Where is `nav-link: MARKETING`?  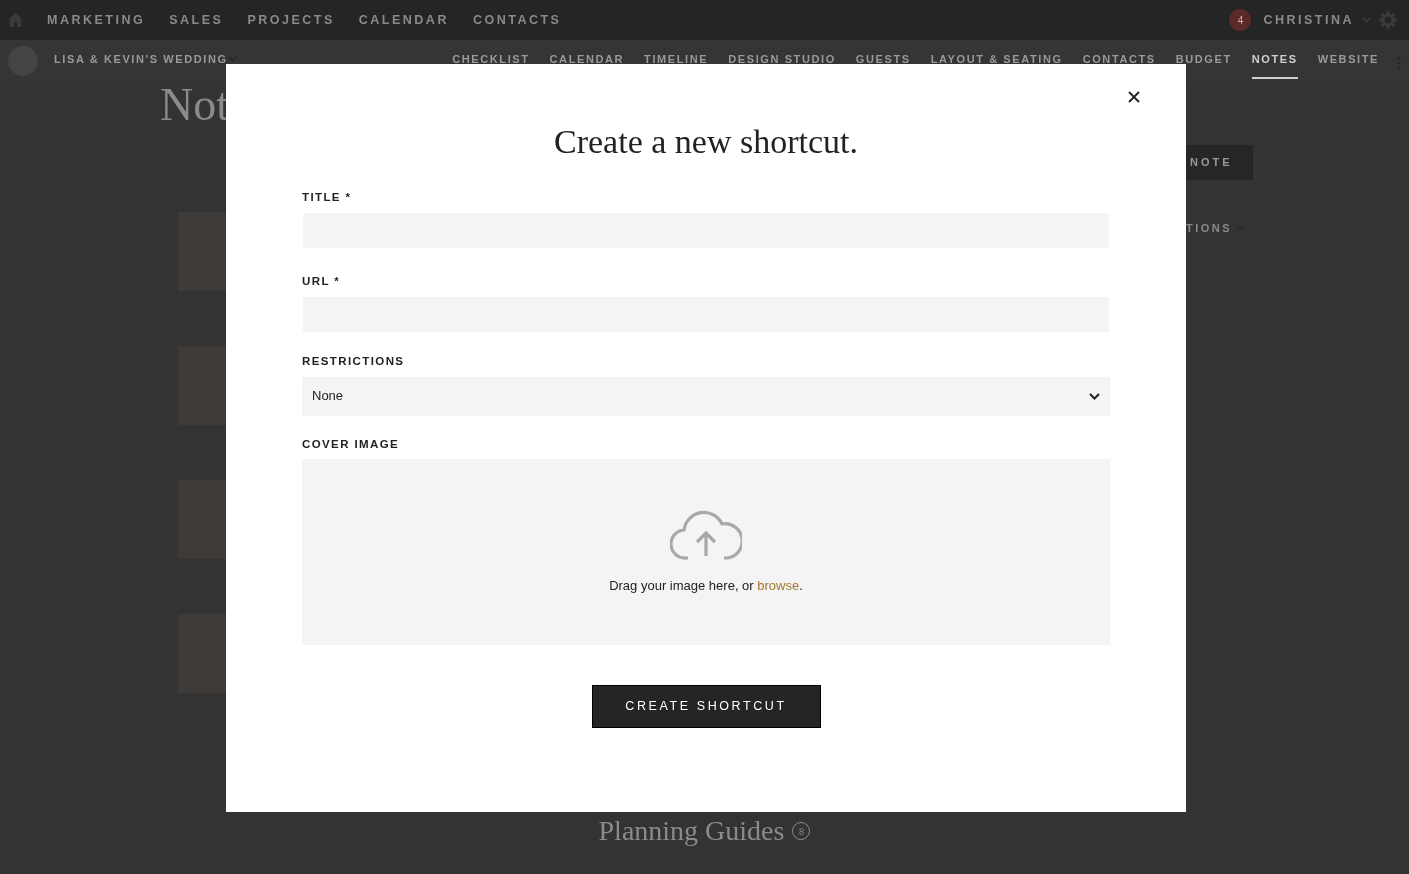
nav-link: MARKETING is located at coordinates (96, 20).